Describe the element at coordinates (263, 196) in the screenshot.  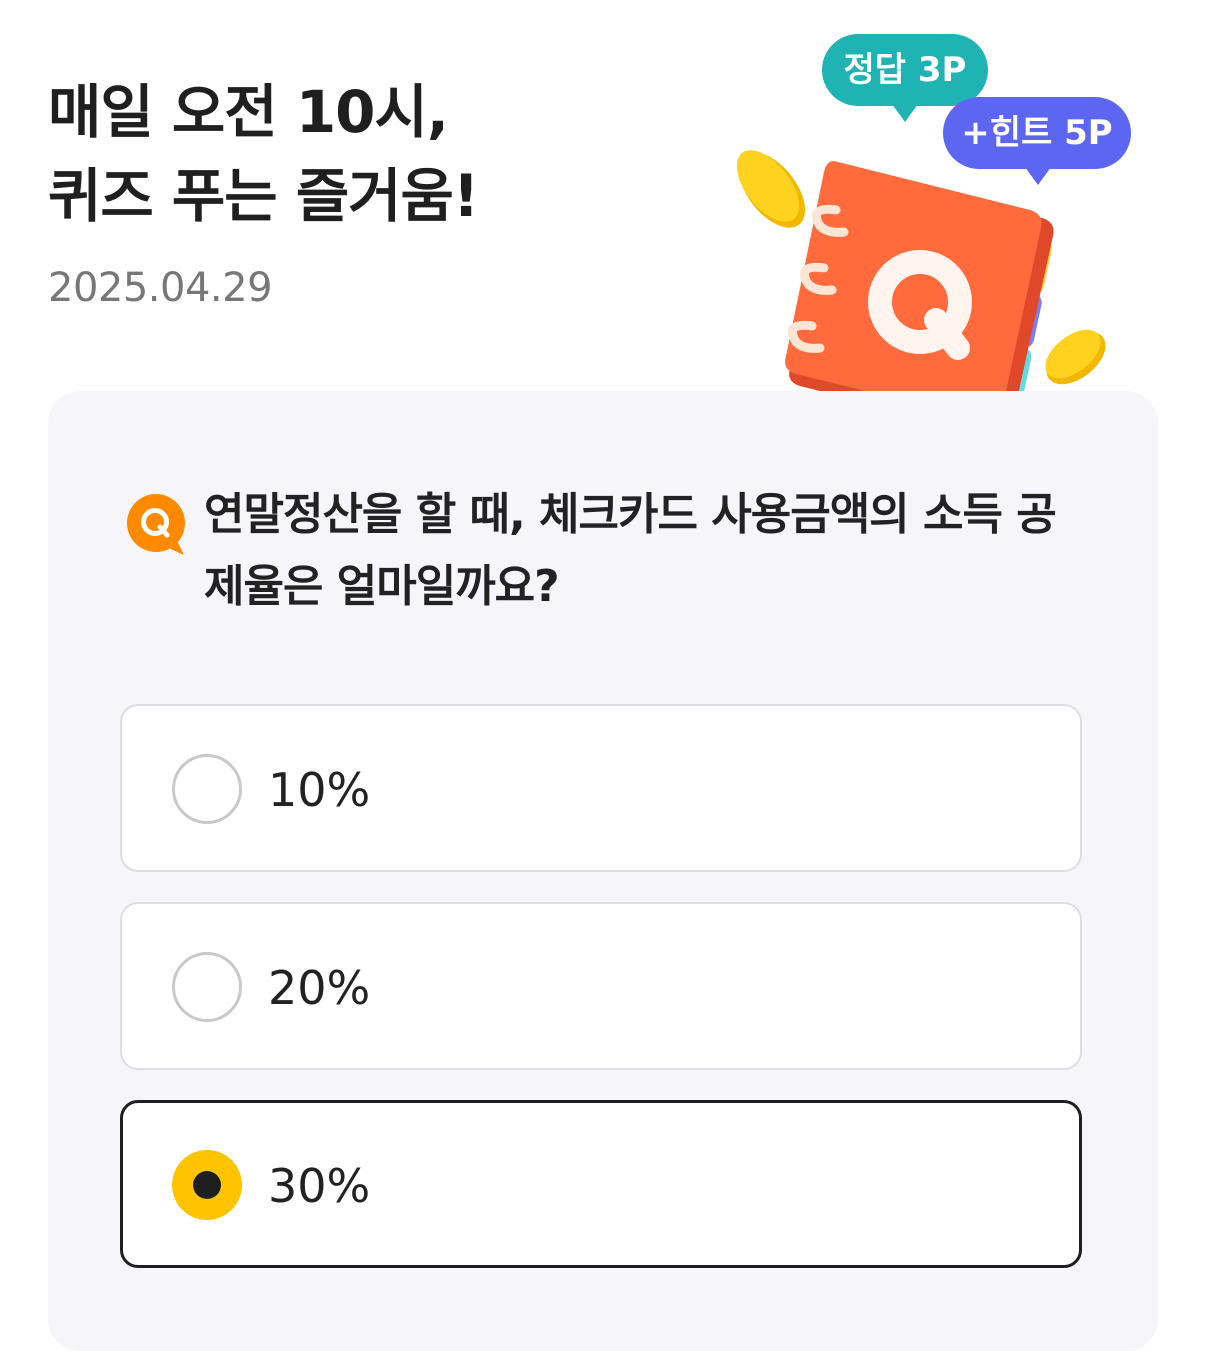
I see `page-title-line-2: 퀴즈 푸는 즐거움!` at that location.